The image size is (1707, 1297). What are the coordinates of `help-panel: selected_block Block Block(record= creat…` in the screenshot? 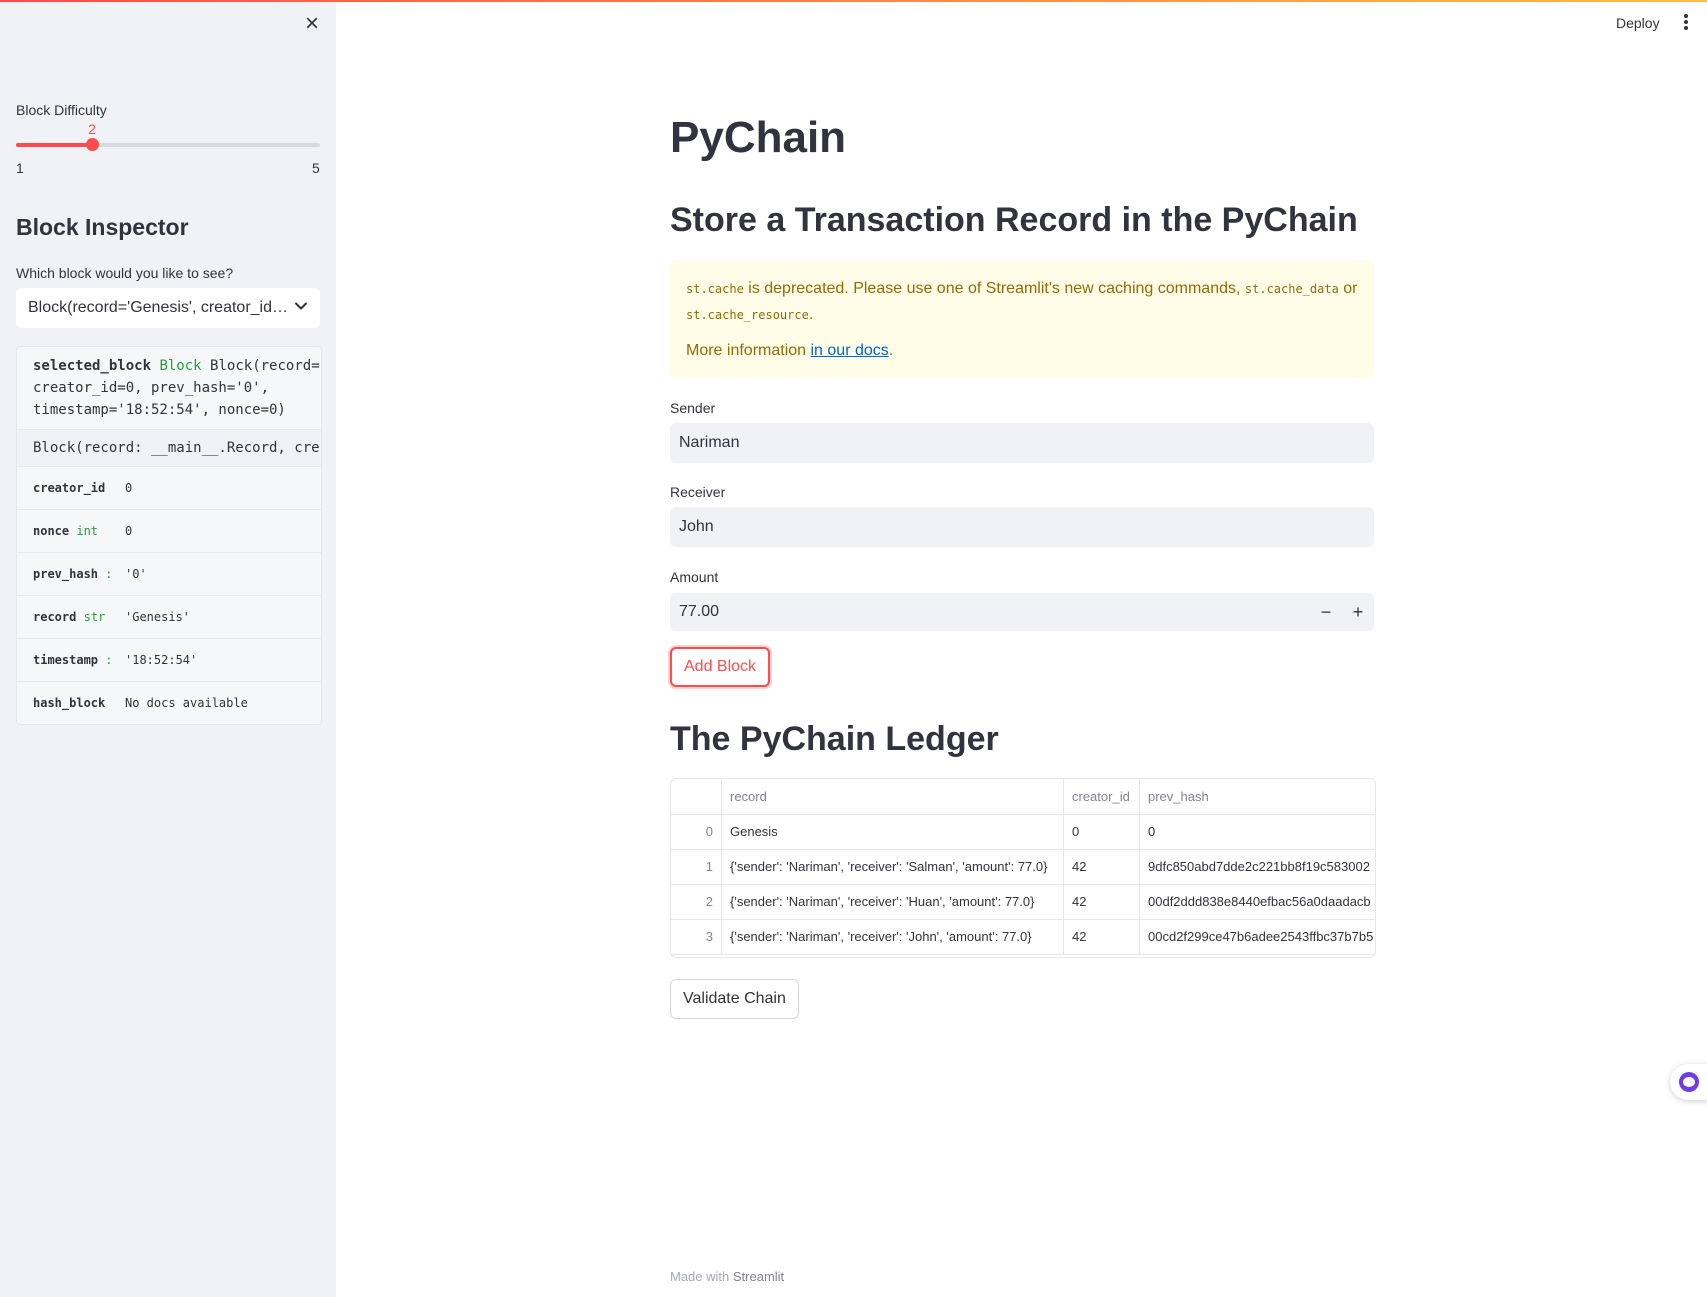 It's located at (169, 535).